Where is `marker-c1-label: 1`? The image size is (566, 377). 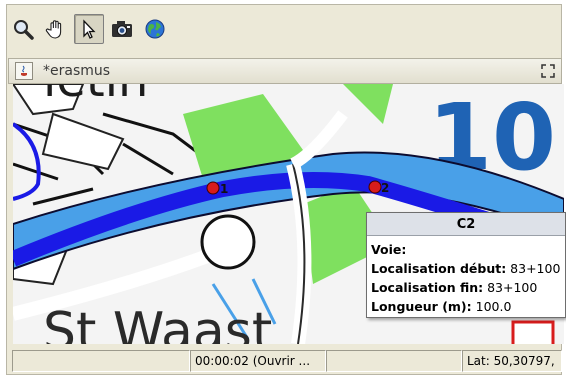 marker-c1-label: 1 is located at coordinates (224, 189).